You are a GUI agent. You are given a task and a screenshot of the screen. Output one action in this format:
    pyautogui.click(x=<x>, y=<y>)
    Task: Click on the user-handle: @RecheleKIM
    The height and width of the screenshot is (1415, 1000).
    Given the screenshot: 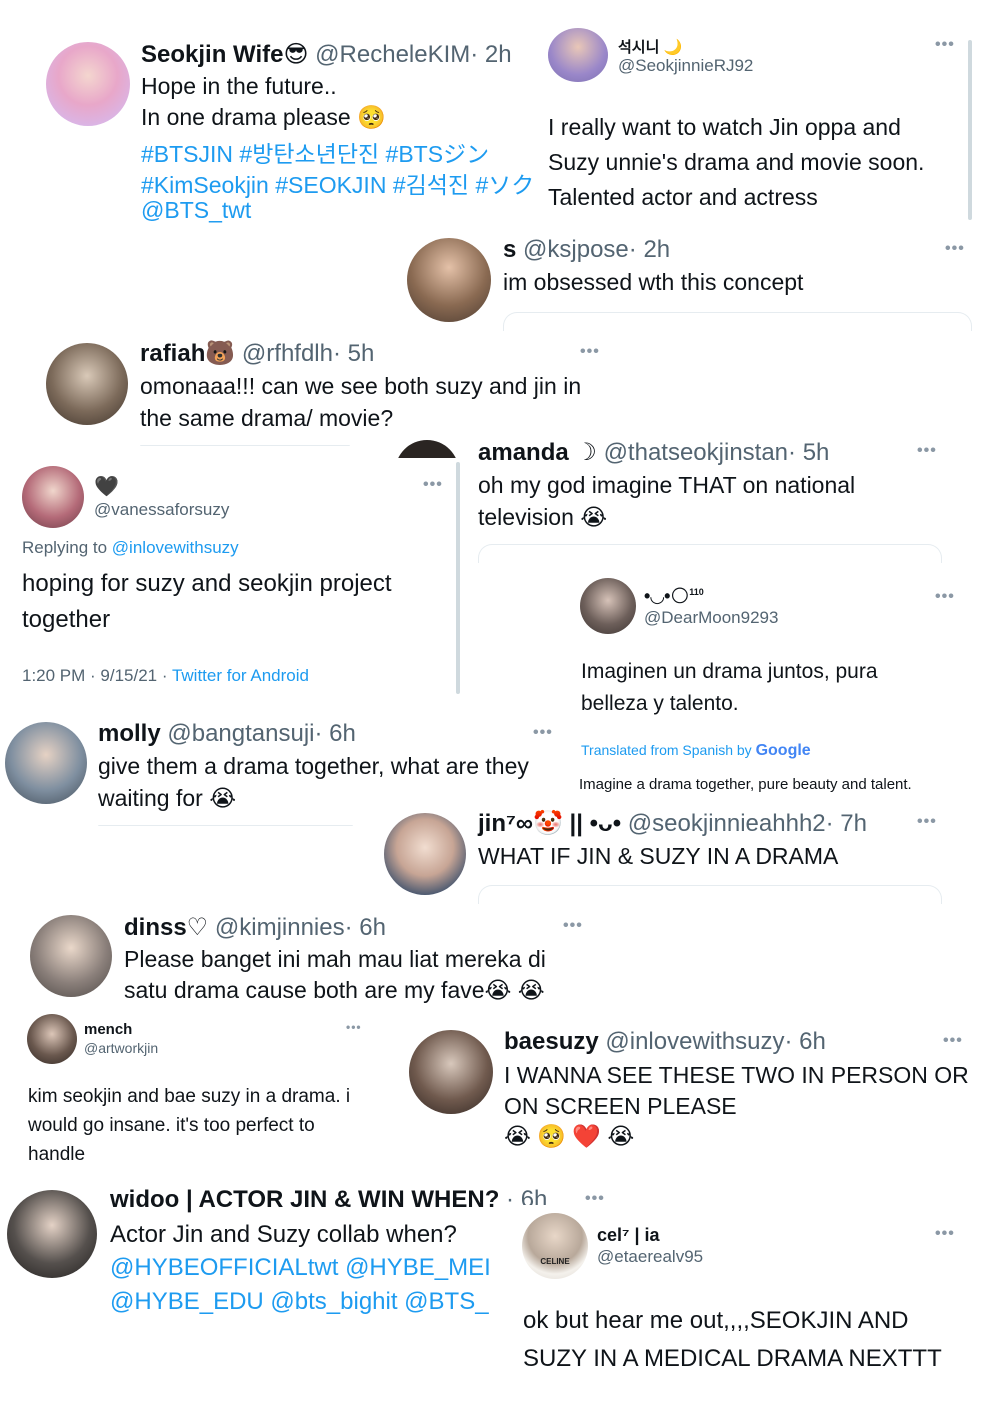 What is the action you would take?
    pyautogui.click(x=392, y=54)
    